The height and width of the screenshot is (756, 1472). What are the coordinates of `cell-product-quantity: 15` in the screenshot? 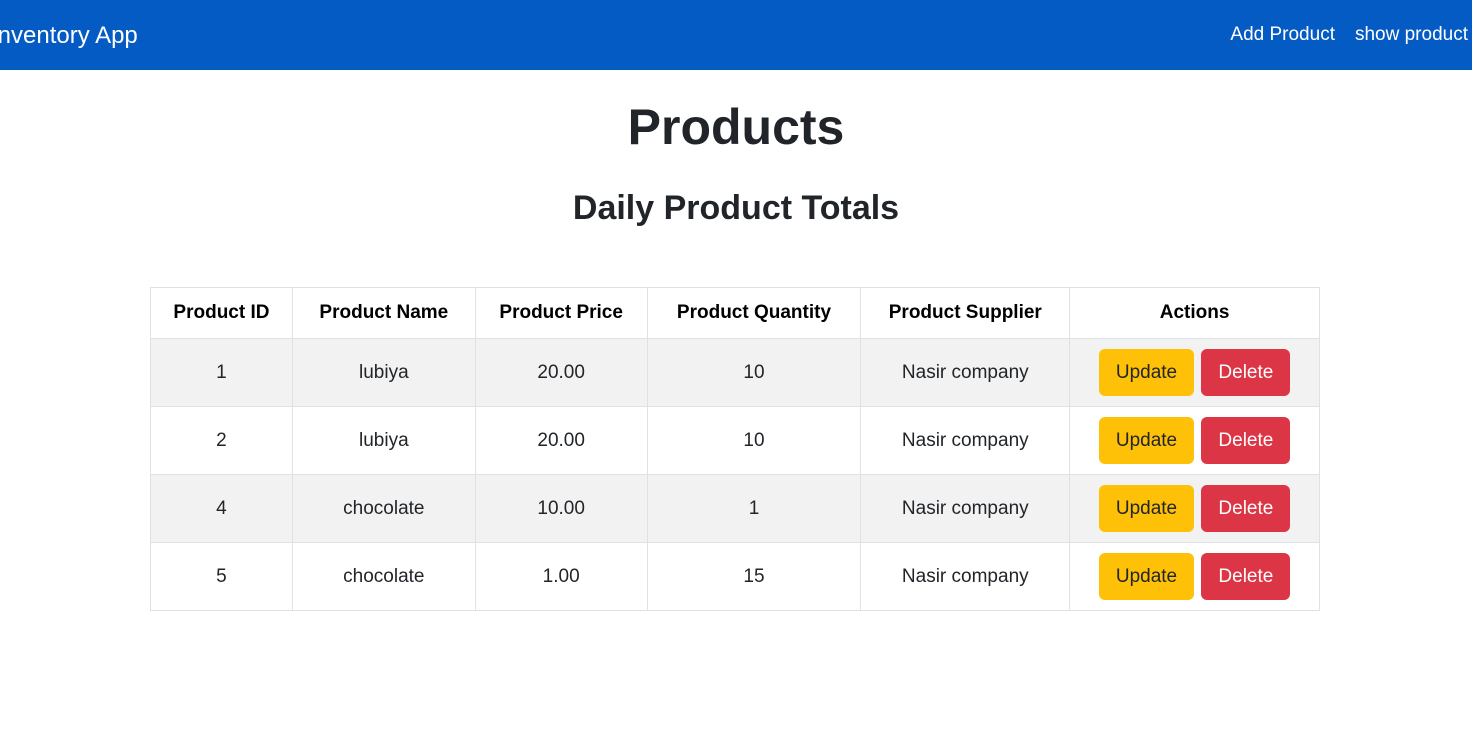 It's located at (754, 576).